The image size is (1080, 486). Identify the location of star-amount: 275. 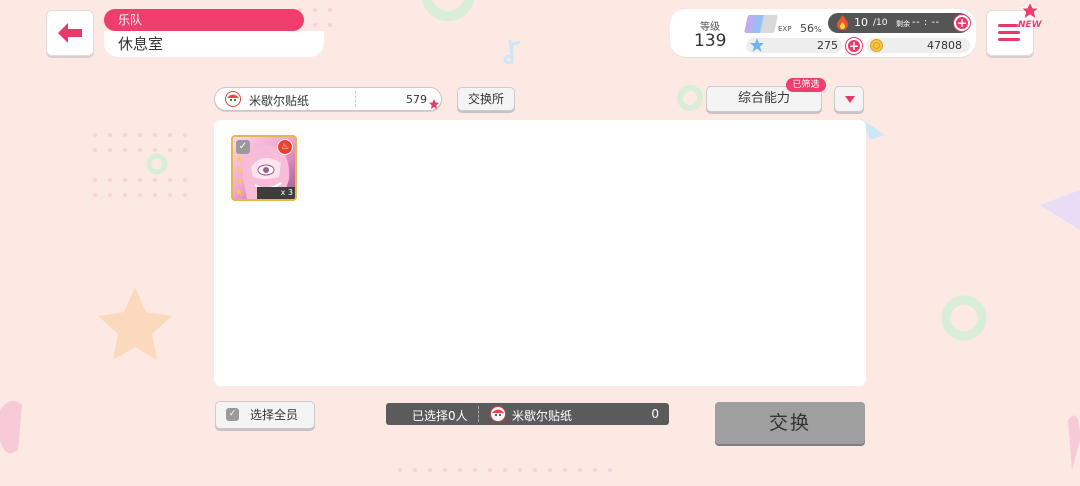
(827, 45).